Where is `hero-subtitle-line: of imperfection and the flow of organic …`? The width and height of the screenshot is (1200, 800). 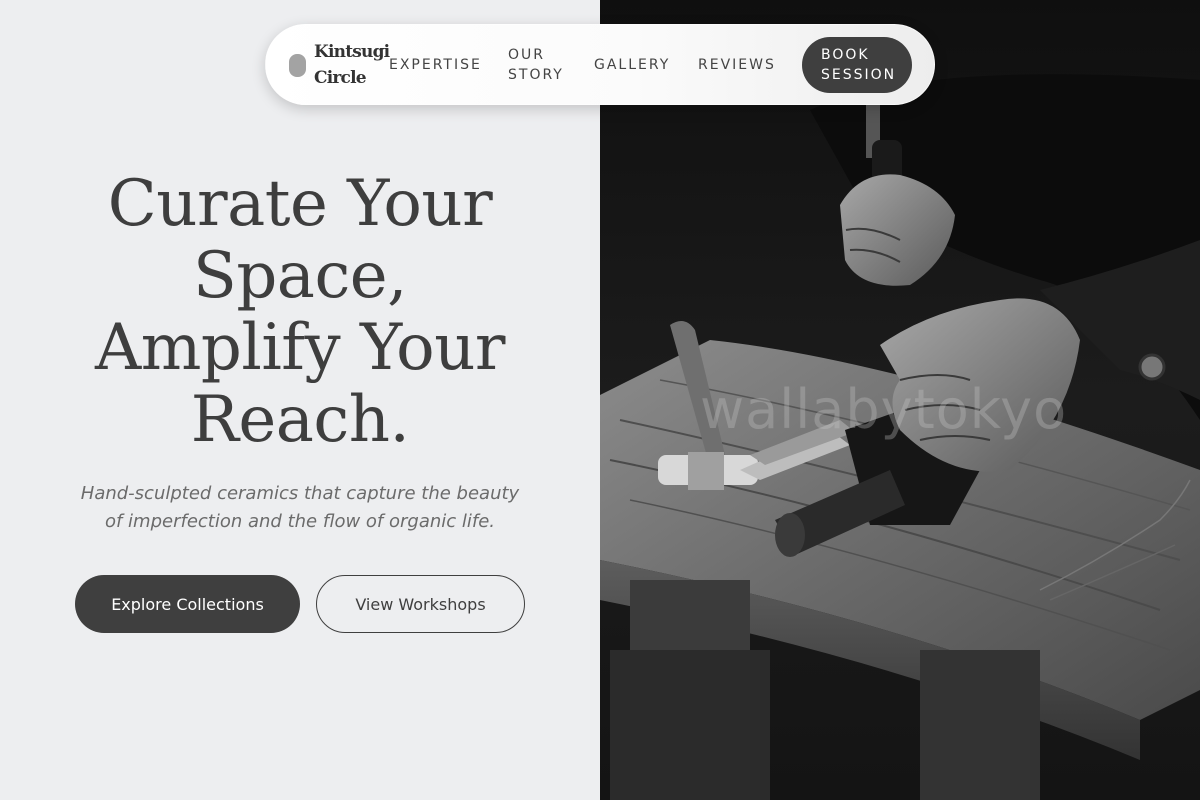 hero-subtitle-line: of imperfection and the flow of organic … is located at coordinates (300, 521).